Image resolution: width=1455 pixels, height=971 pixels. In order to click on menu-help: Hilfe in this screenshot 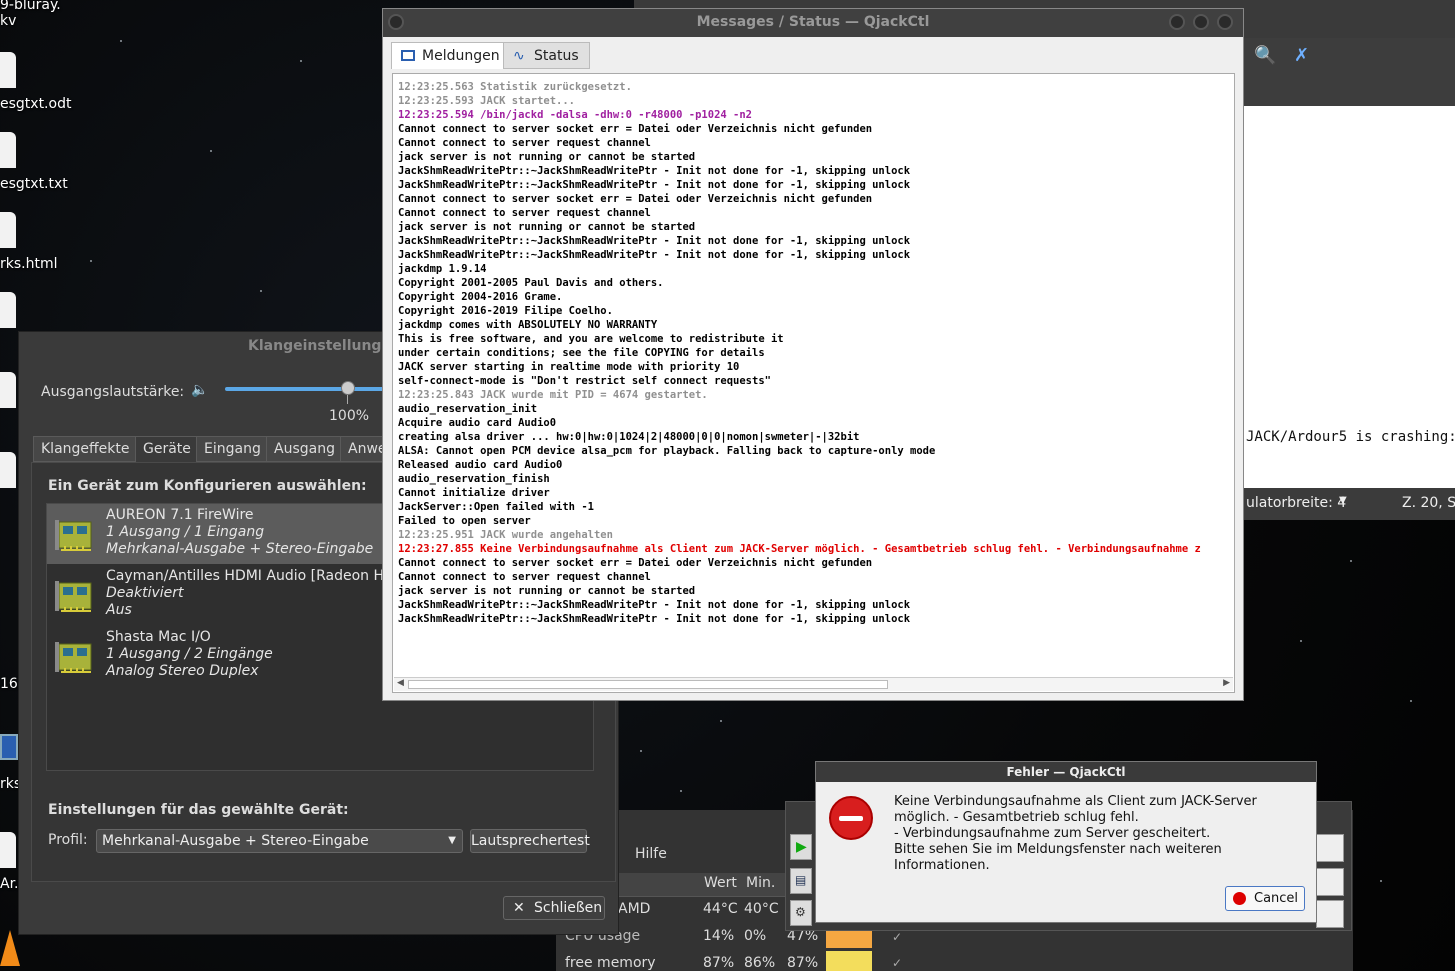, I will do `click(651, 854)`.